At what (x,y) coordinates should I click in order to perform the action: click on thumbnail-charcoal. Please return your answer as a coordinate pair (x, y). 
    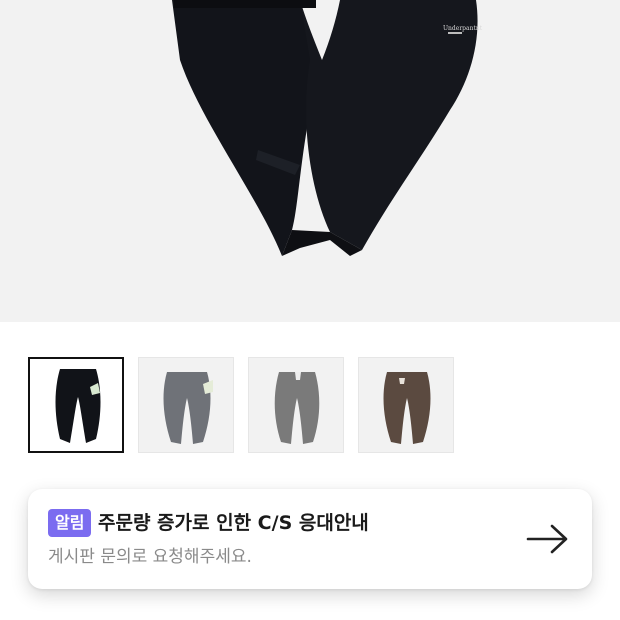
    Looking at the image, I should click on (296, 405).